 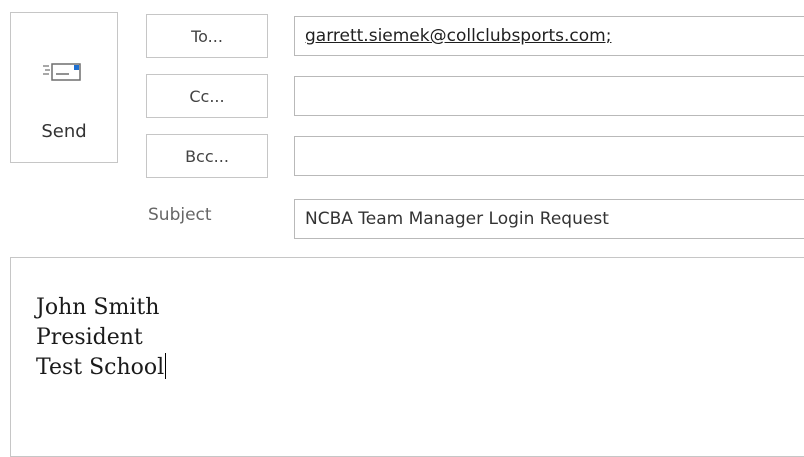 I want to click on body-line-name: John Smith, so click(x=98, y=307).